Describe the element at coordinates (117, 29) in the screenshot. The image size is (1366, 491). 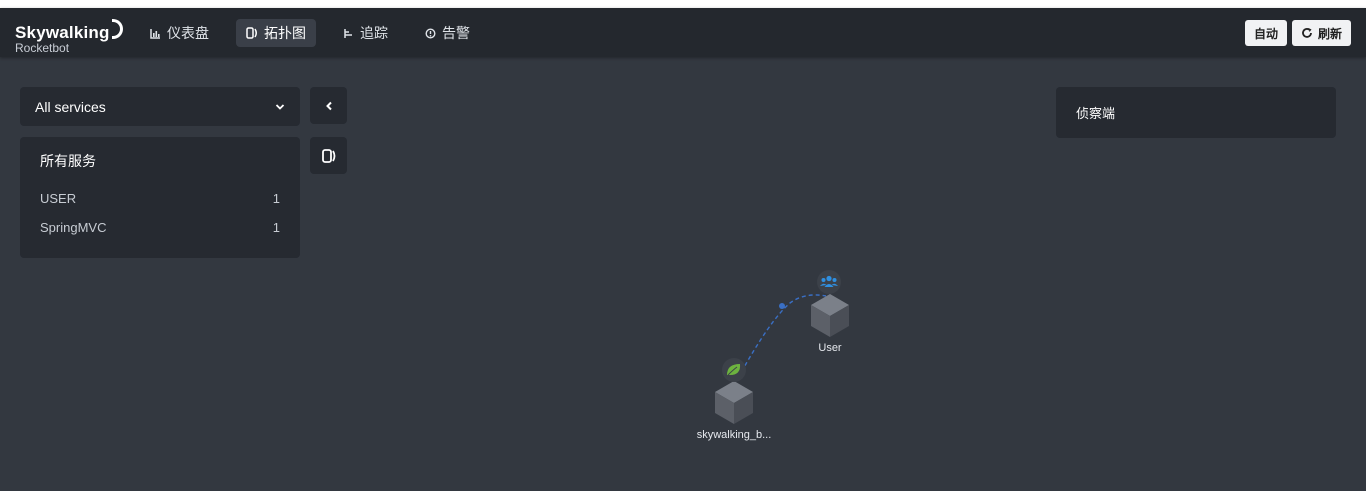
I see `logo-swoosh-icon` at that location.